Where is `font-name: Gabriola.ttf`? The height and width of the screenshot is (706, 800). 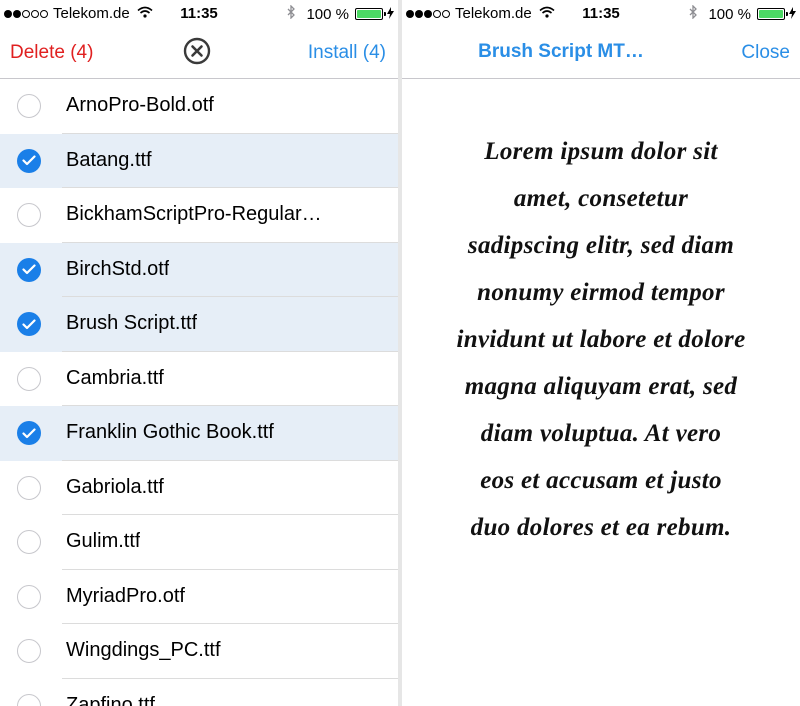
font-name: Gabriola.ttf is located at coordinates (115, 486).